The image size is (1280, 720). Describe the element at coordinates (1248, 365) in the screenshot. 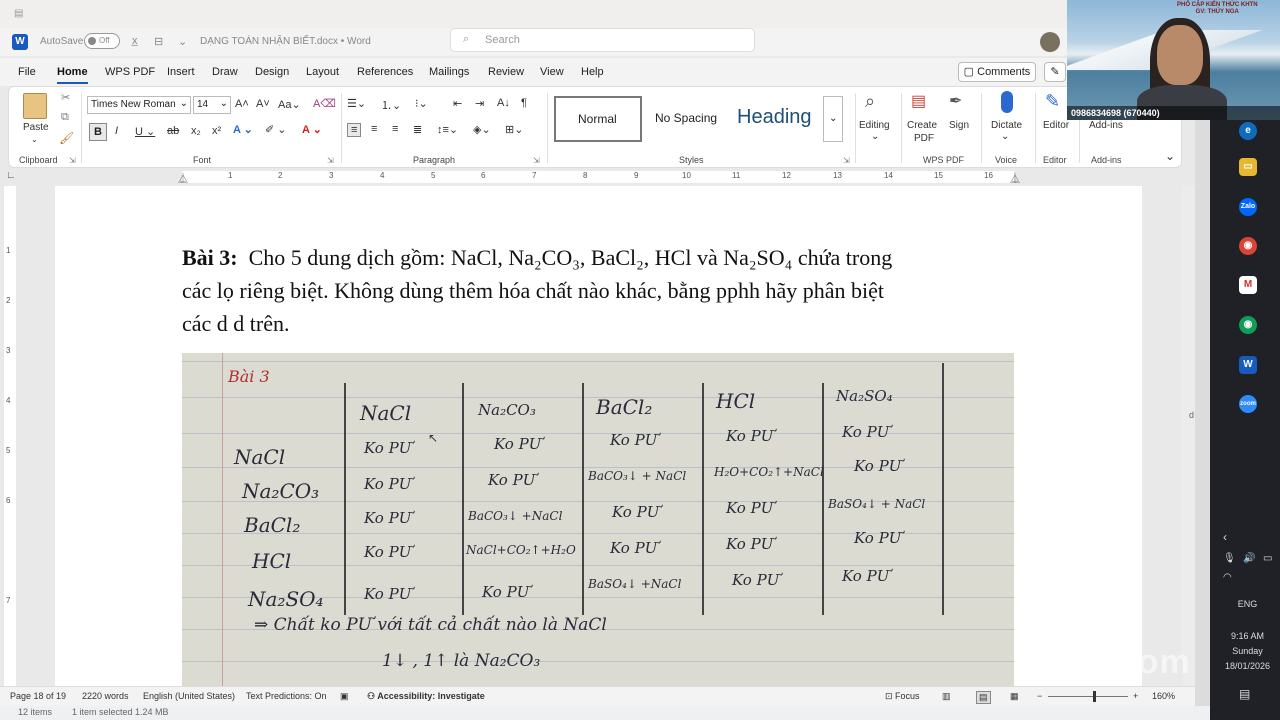

I see `word-icon: W` at that location.